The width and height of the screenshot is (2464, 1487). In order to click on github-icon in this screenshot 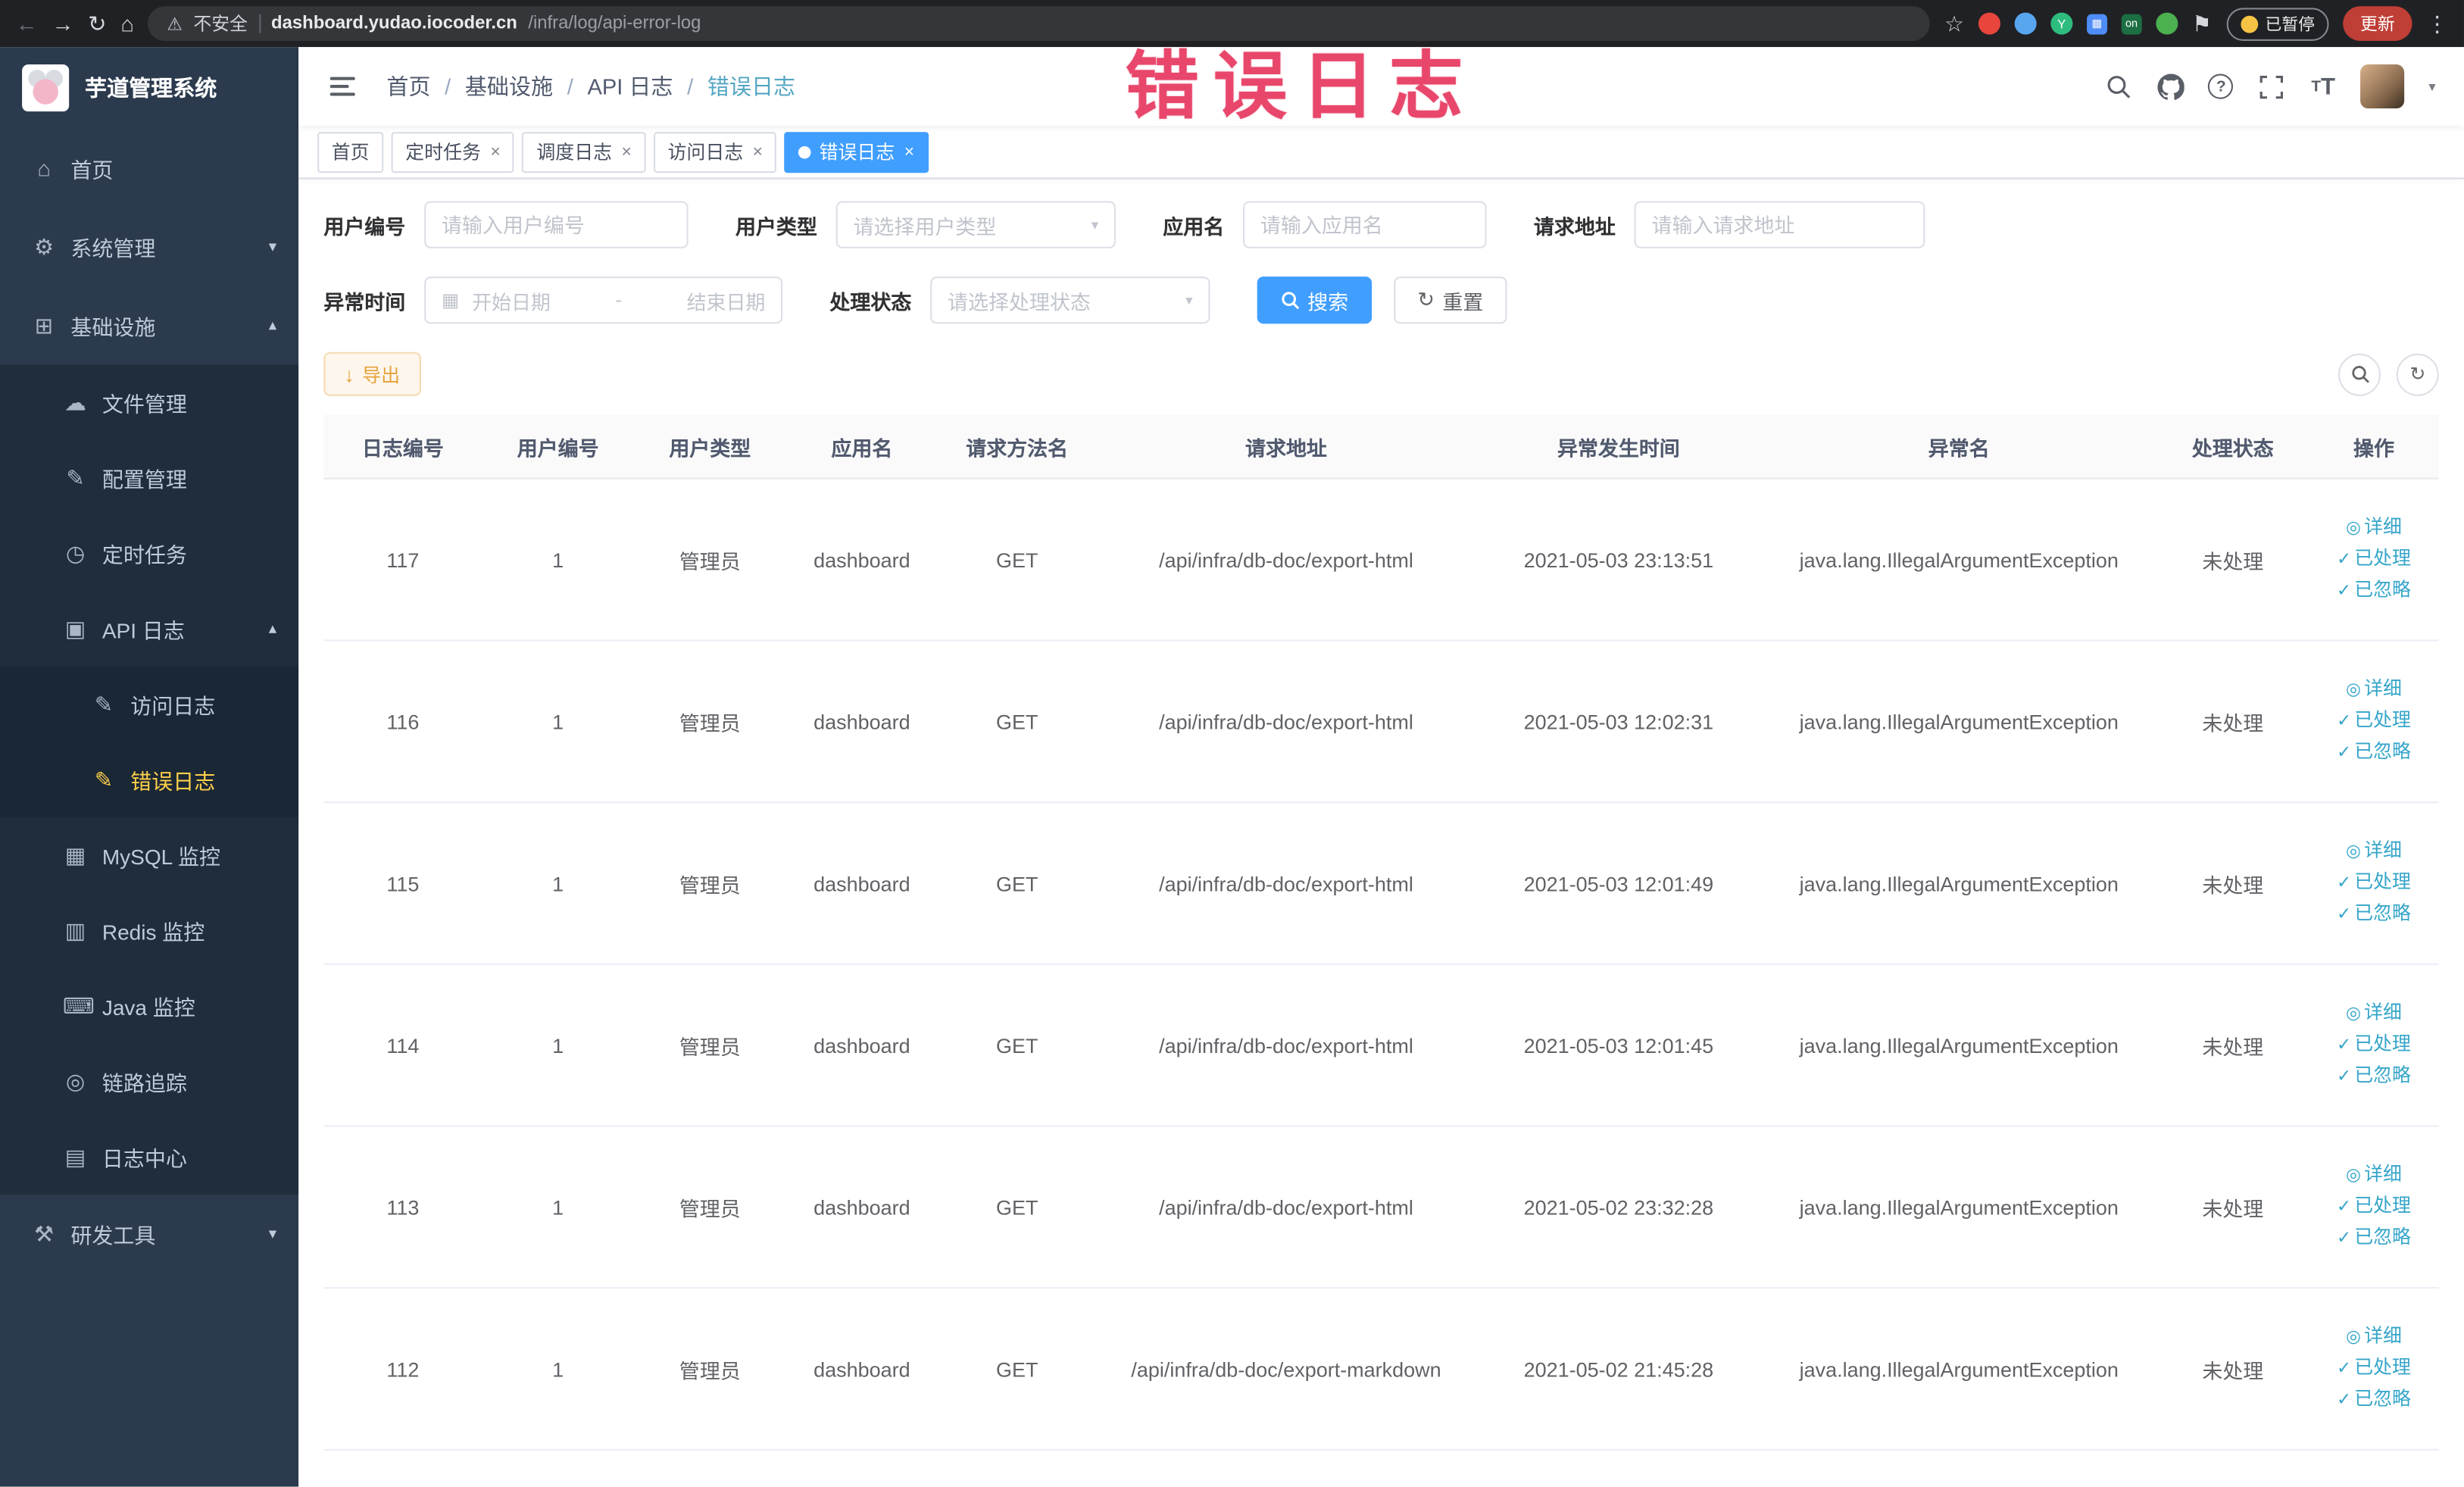, I will do `click(2170, 86)`.